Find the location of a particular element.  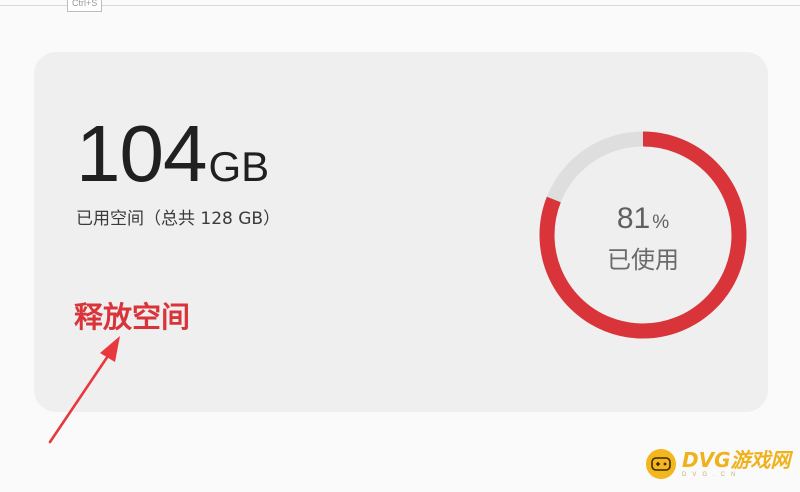

gamepad-glyph is located at coordinates (661, 464).